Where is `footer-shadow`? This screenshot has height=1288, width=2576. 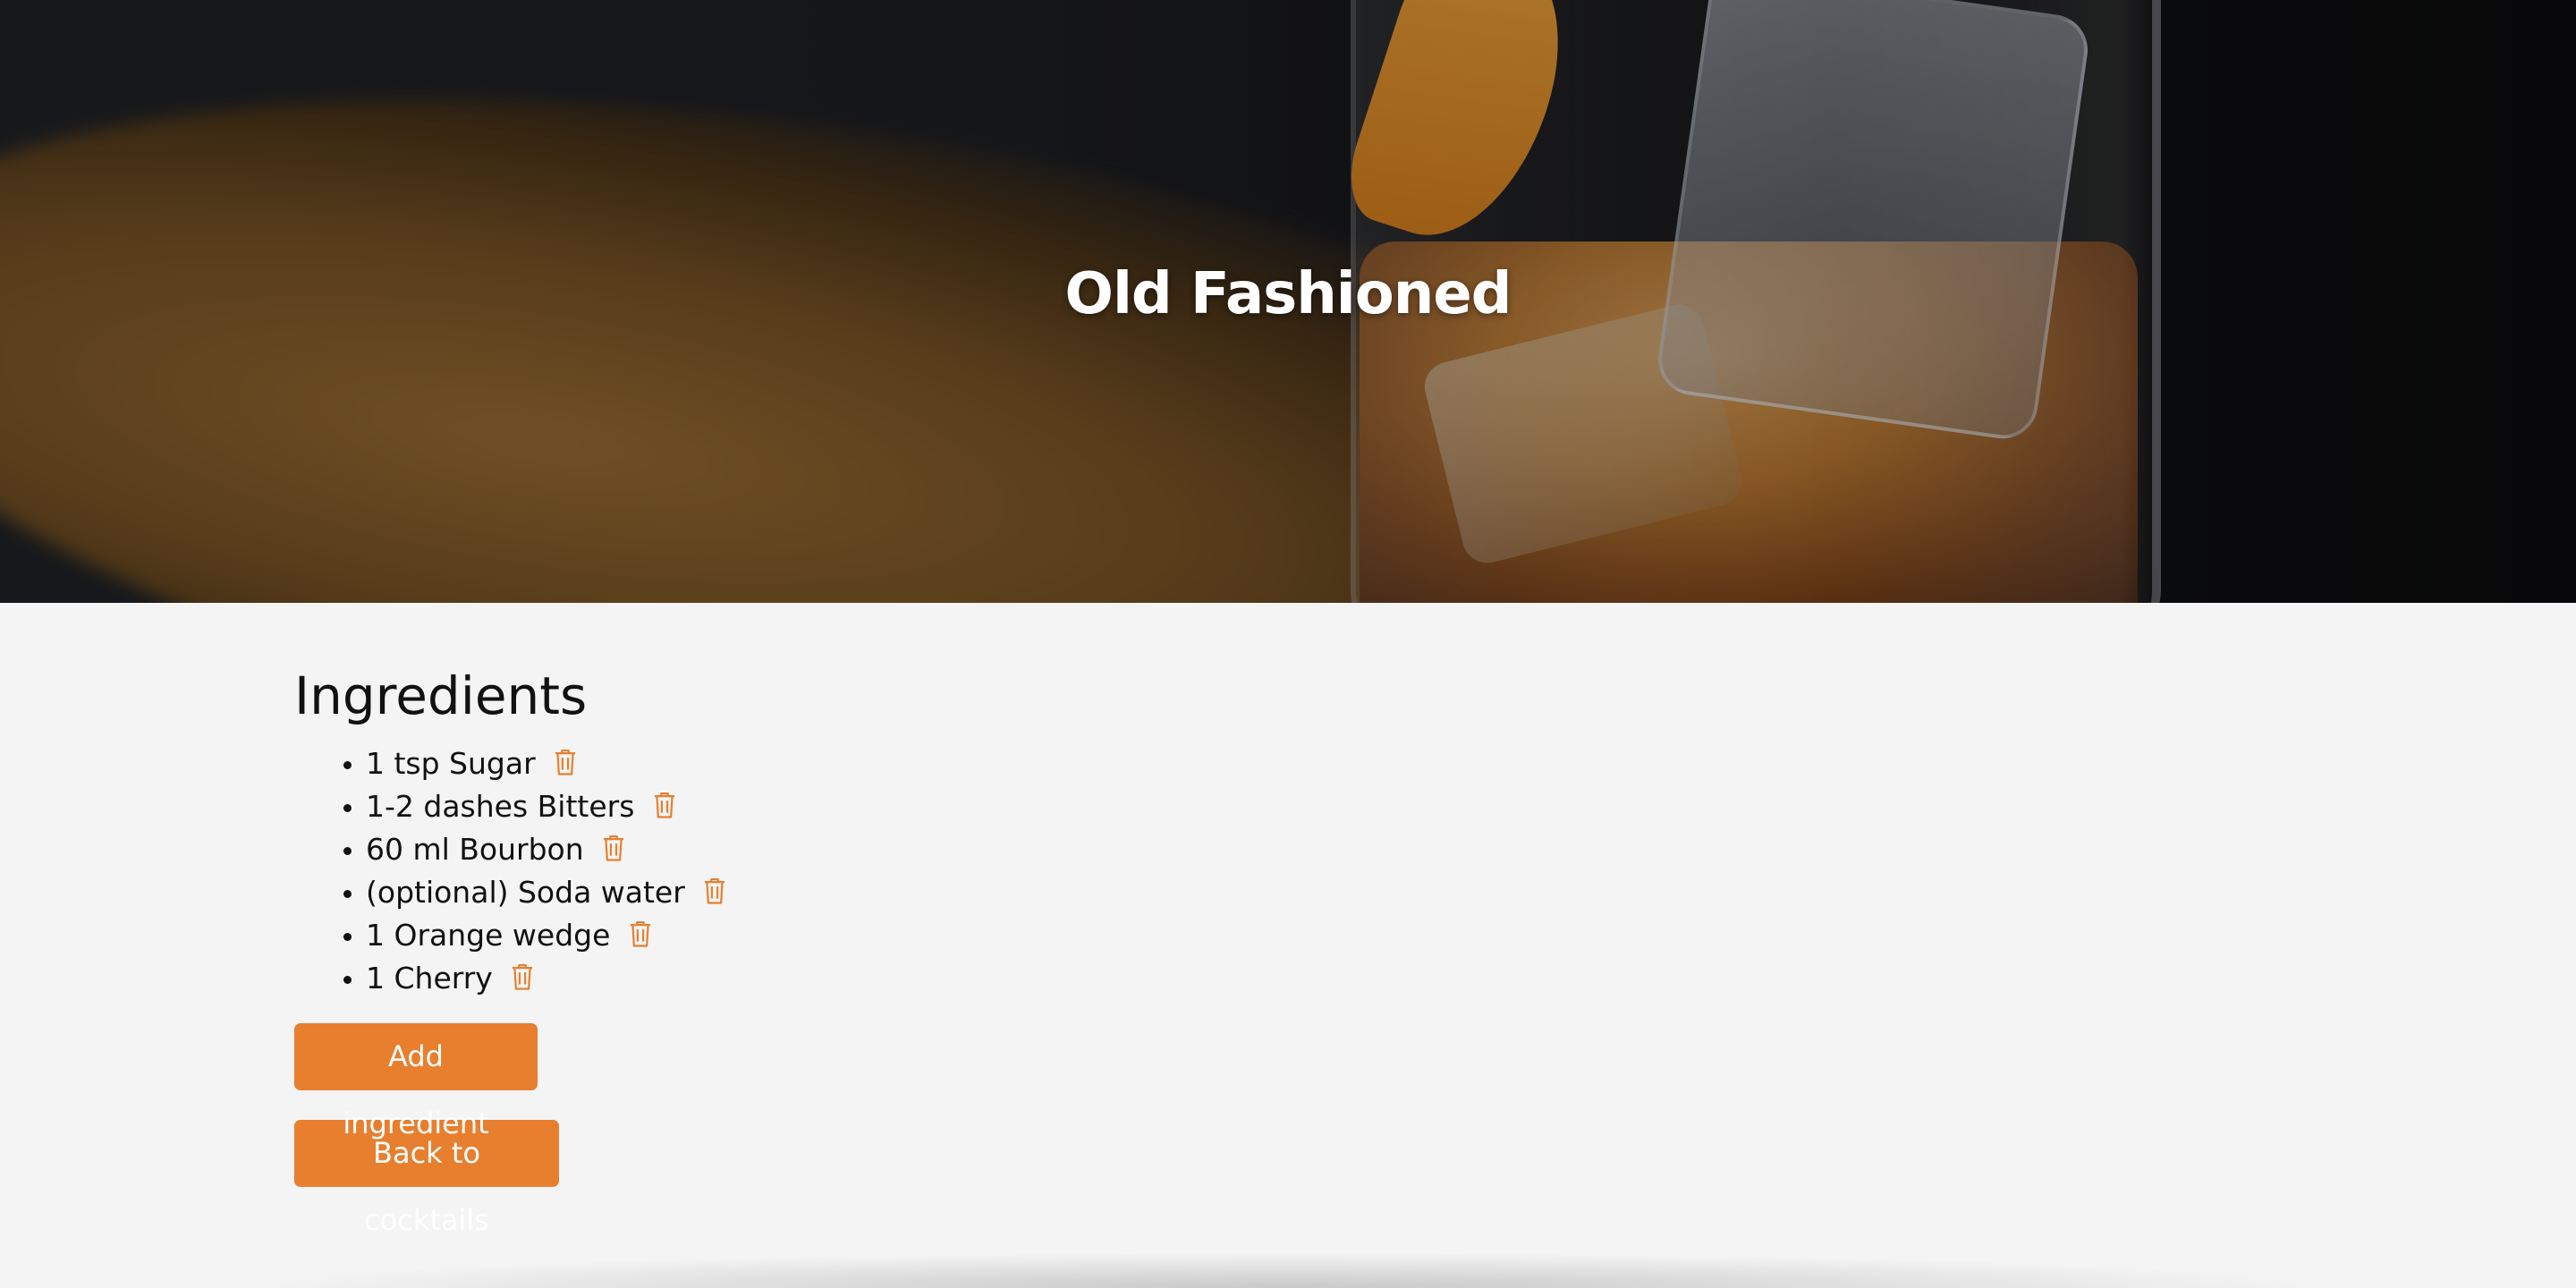
footer-shadow is located at coordinates (1288, 1270).